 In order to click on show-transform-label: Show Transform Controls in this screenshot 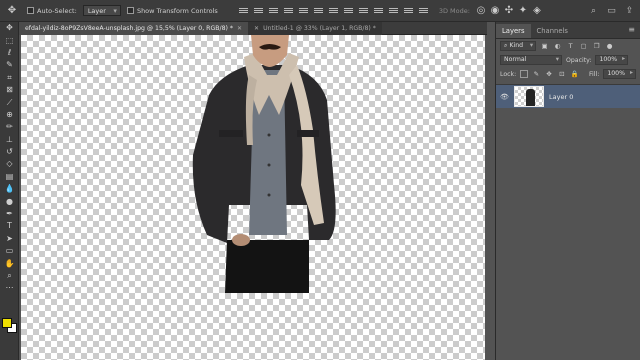, I will do `click(177, 10)`.